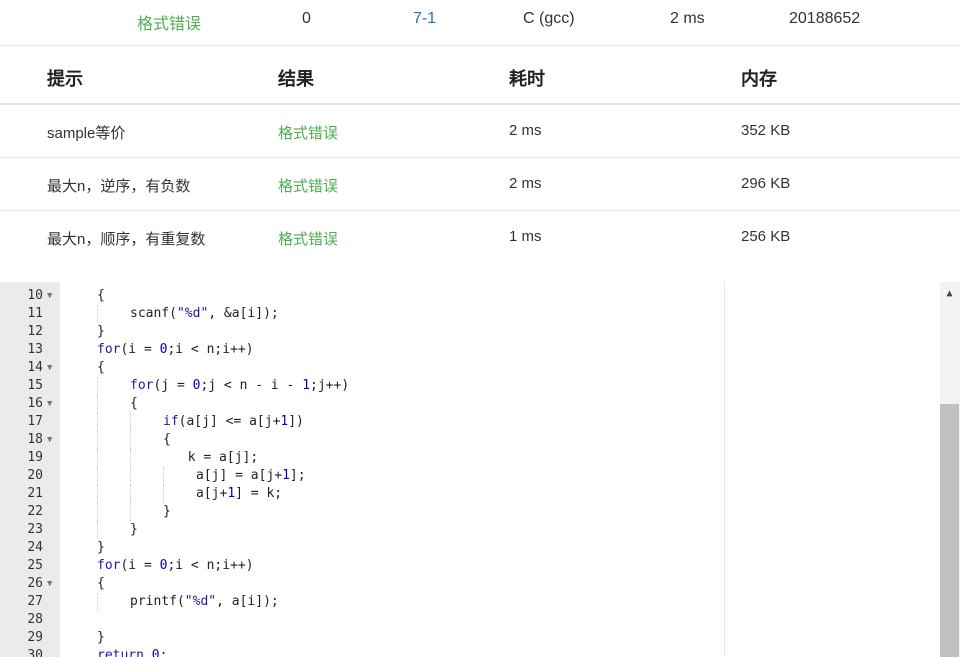  Describe the element at coordinates (470, 440) in the screenshot. I see `code-line: 18 ▼ {` at that location.